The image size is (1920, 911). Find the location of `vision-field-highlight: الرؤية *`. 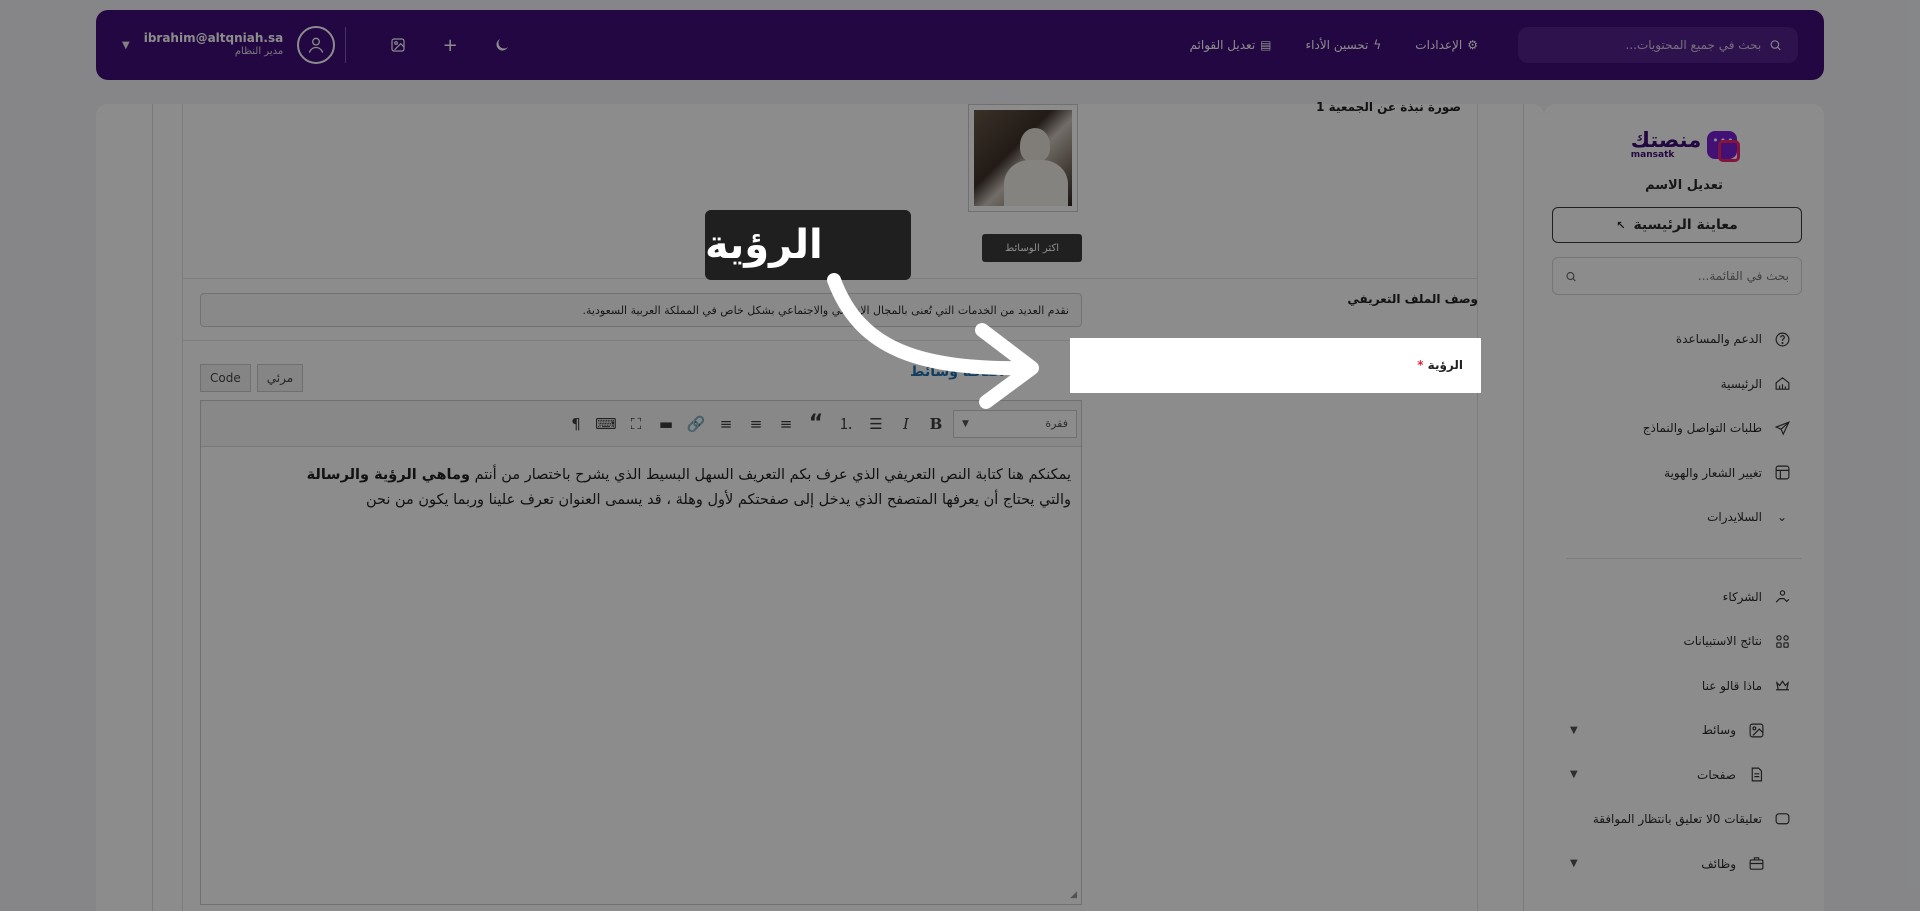

vision-field-highlight: الرؤية * is located at coordinates (1275, 365).